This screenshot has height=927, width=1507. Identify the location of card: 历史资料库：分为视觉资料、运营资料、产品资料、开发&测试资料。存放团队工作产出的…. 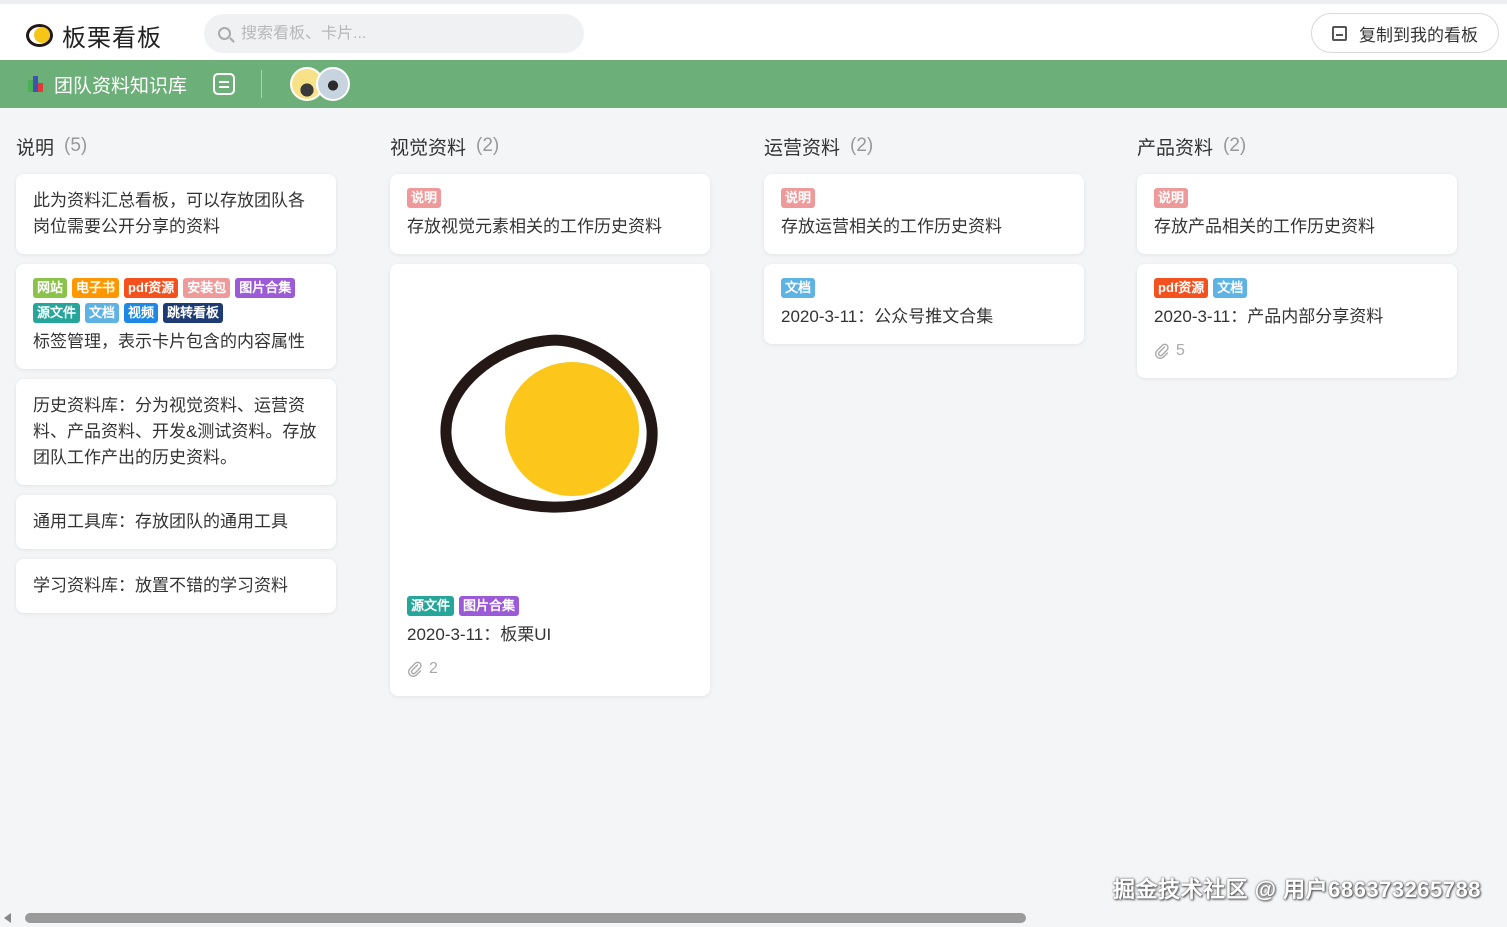
(176, 432).